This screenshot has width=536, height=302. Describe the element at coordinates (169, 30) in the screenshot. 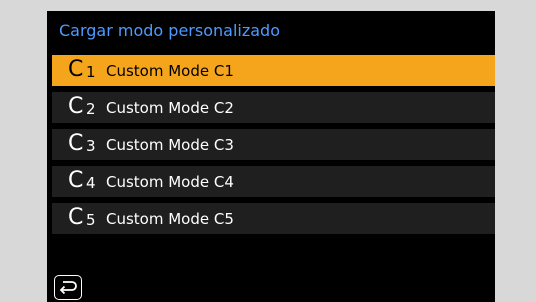

I see `menu-title: Cargar modo personalizado` at that location.